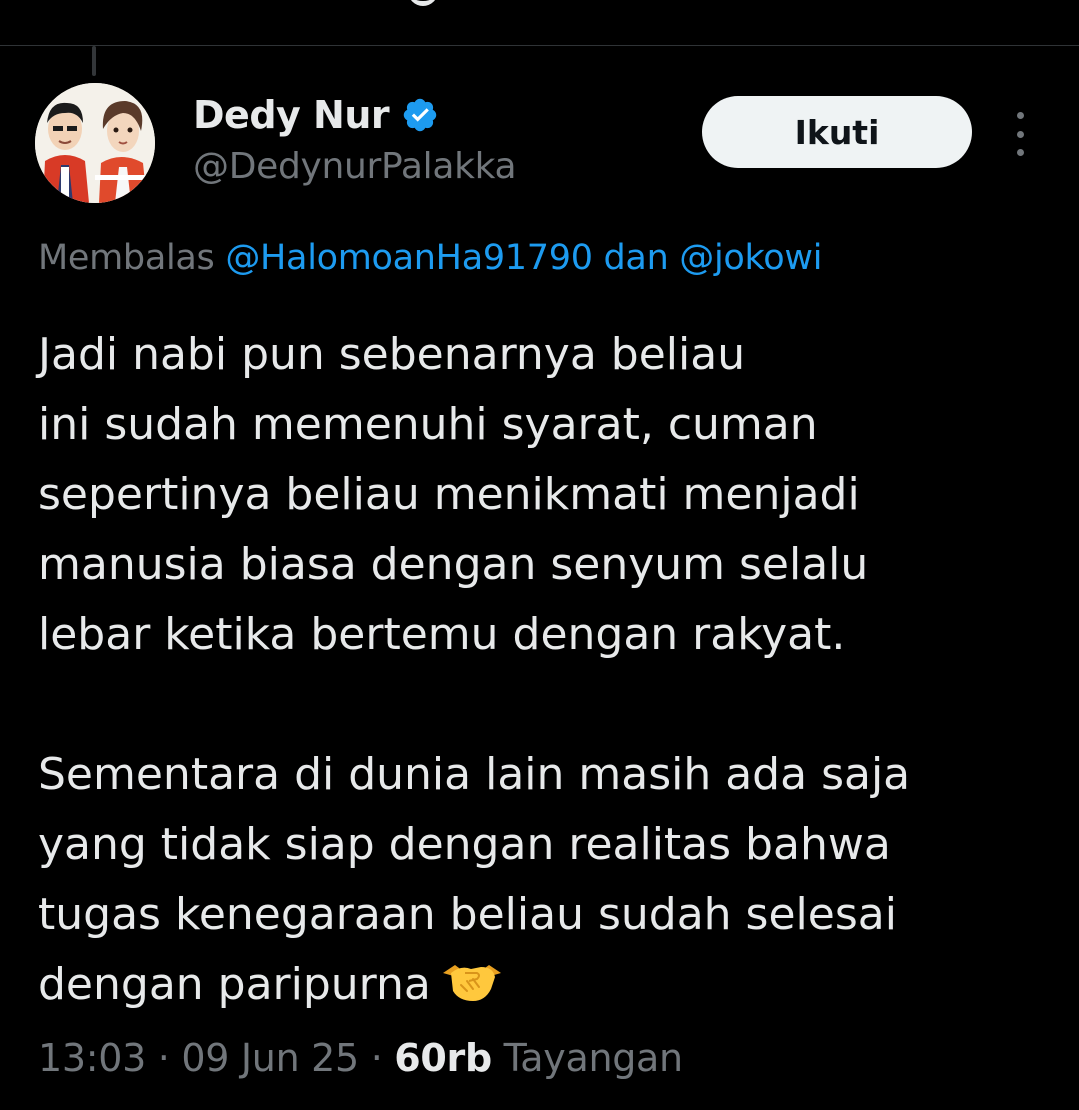 The image size is (1079, 1110). I want to click on tweet-line: ini sudah memenuhi syarat, cuman, so click(428, 424).